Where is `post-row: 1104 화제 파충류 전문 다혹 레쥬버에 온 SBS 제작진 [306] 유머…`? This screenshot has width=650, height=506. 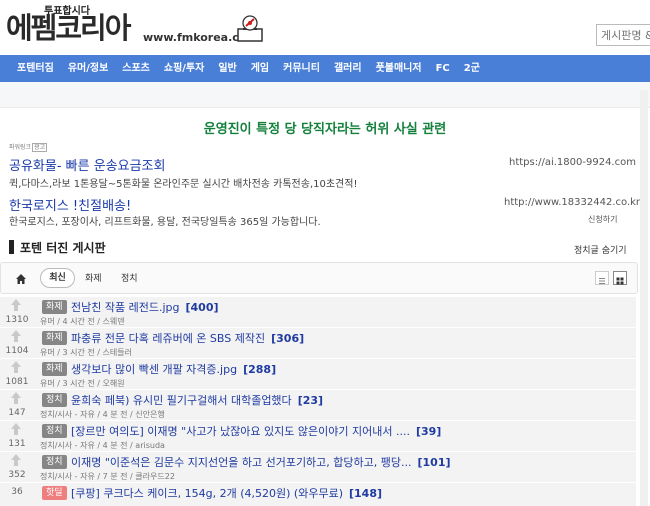
post-row: 1104 화제 파충류 전문 다혹 레쥬버에 온 SBS 제작진 [306] 유머… is located at coordinates (318, 343).